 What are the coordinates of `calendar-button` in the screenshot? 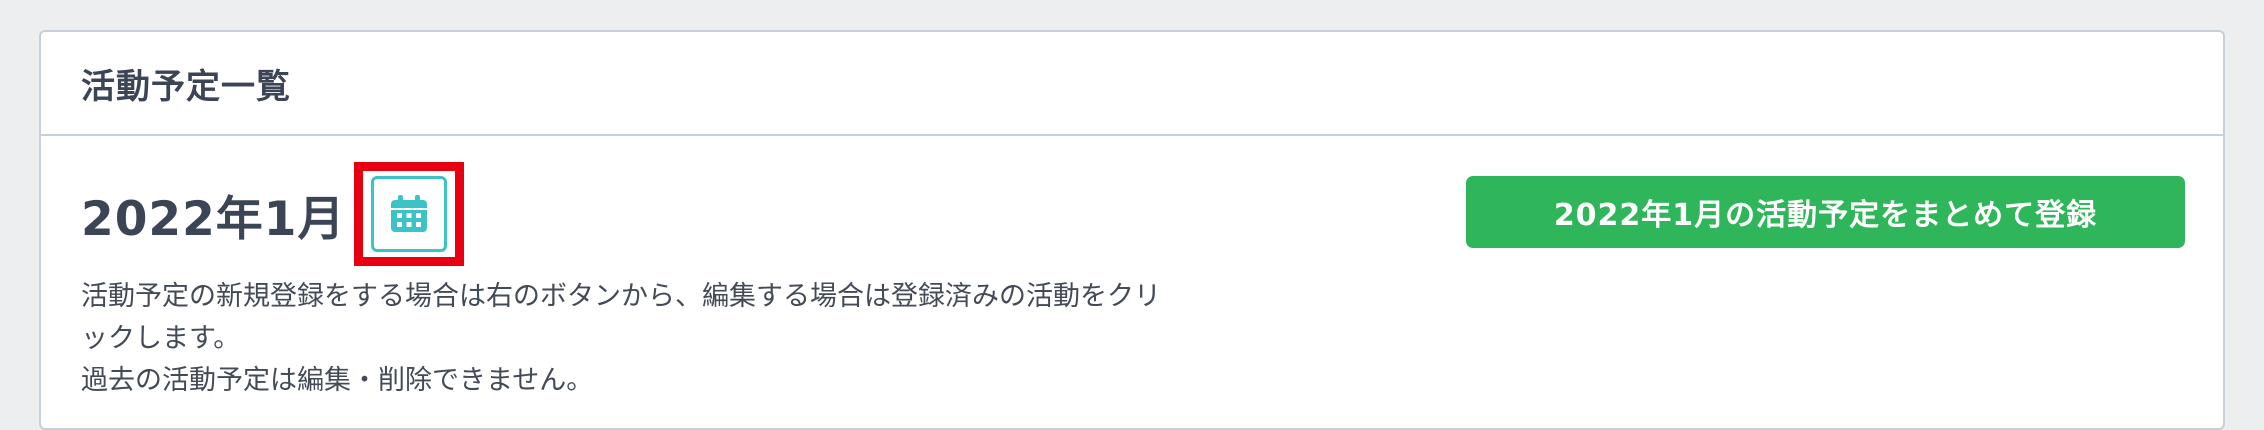 It's located at (408, 214).